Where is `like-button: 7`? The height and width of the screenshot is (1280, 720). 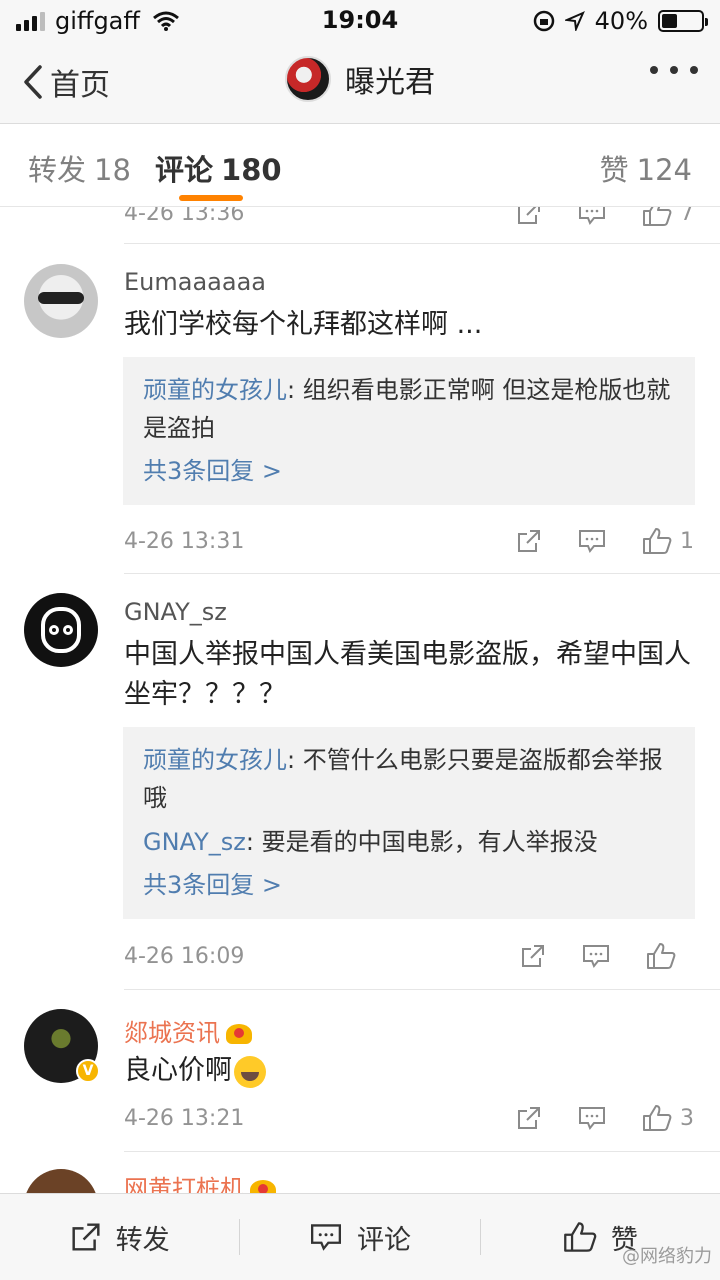
like-button: 7 is located at coordinates (668, 217).